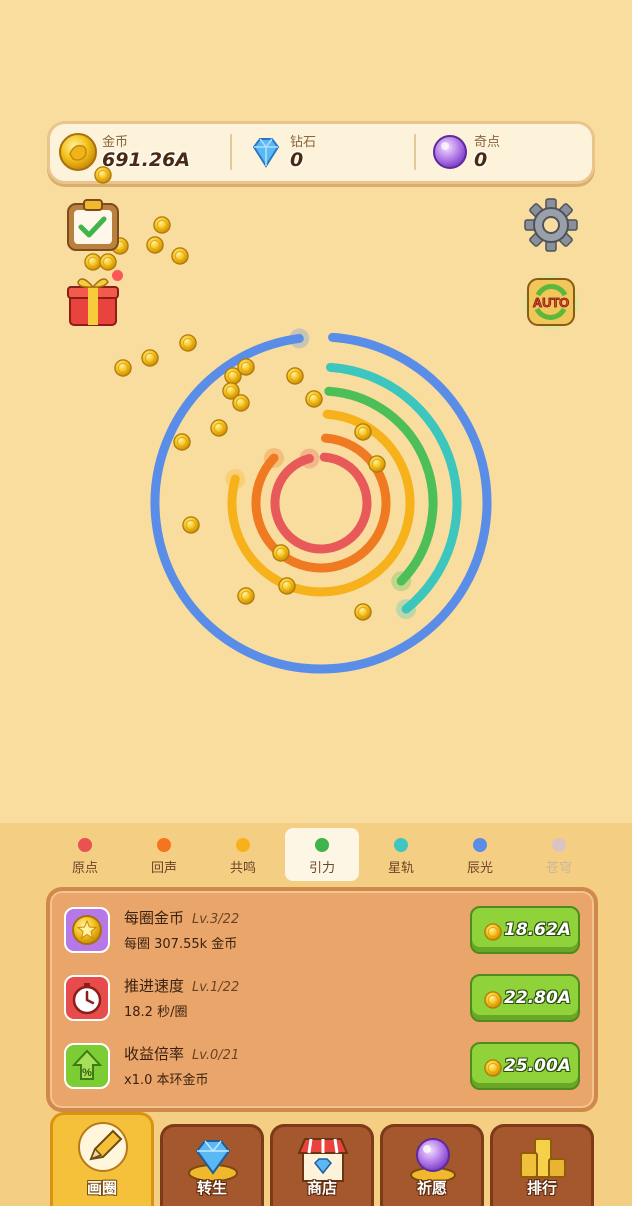 This screenshot has width=632, height=1206. I want to click on coin-star-icon, so click(87, 930).